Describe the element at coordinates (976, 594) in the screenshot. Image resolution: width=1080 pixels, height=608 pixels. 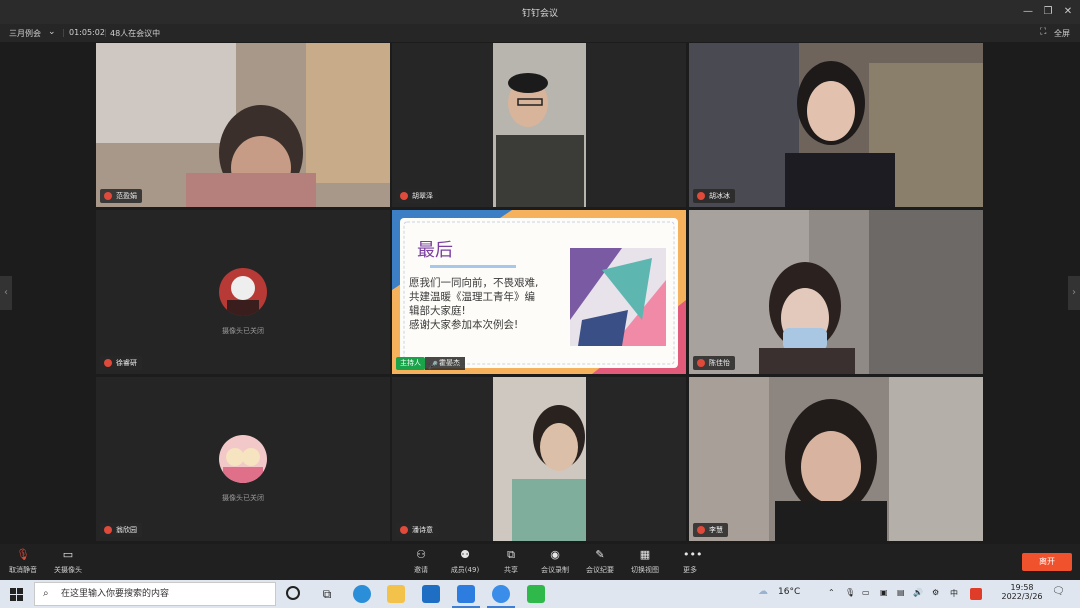
I see `app-tray-icon` at that location.